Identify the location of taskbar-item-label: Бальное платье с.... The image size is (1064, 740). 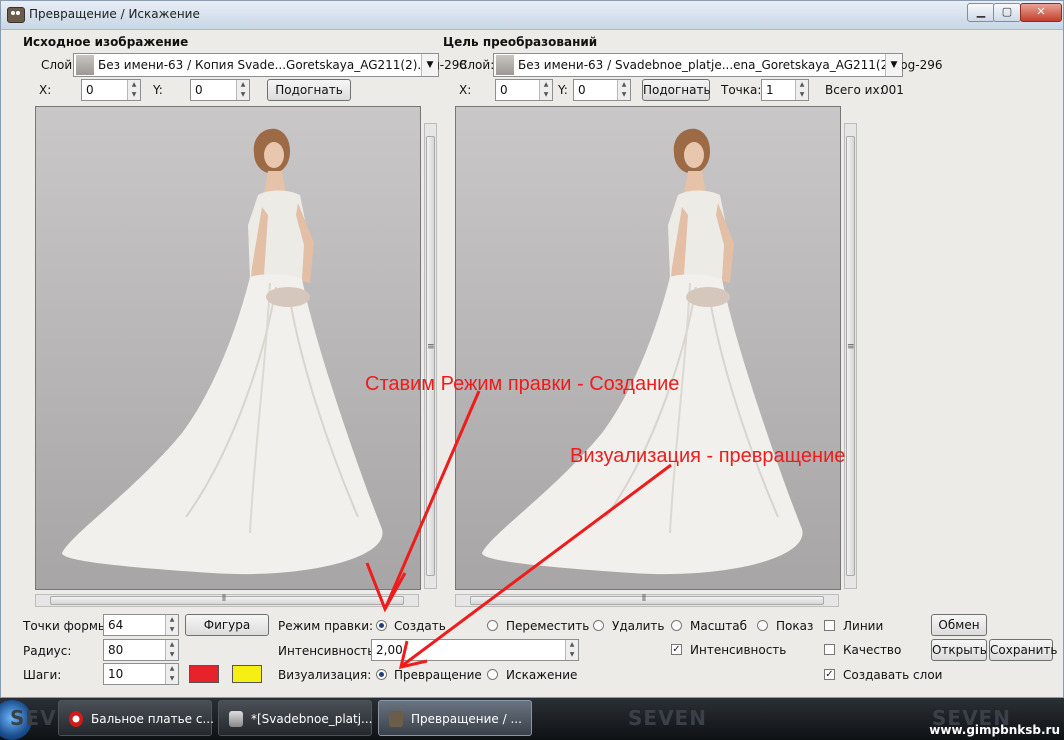
(152, 719).